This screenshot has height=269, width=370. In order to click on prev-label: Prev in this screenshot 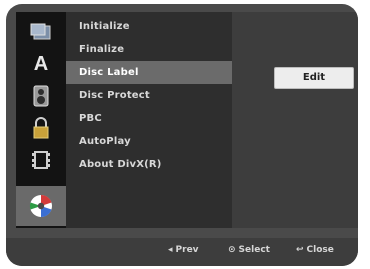, I will do `click(187, 250)`.